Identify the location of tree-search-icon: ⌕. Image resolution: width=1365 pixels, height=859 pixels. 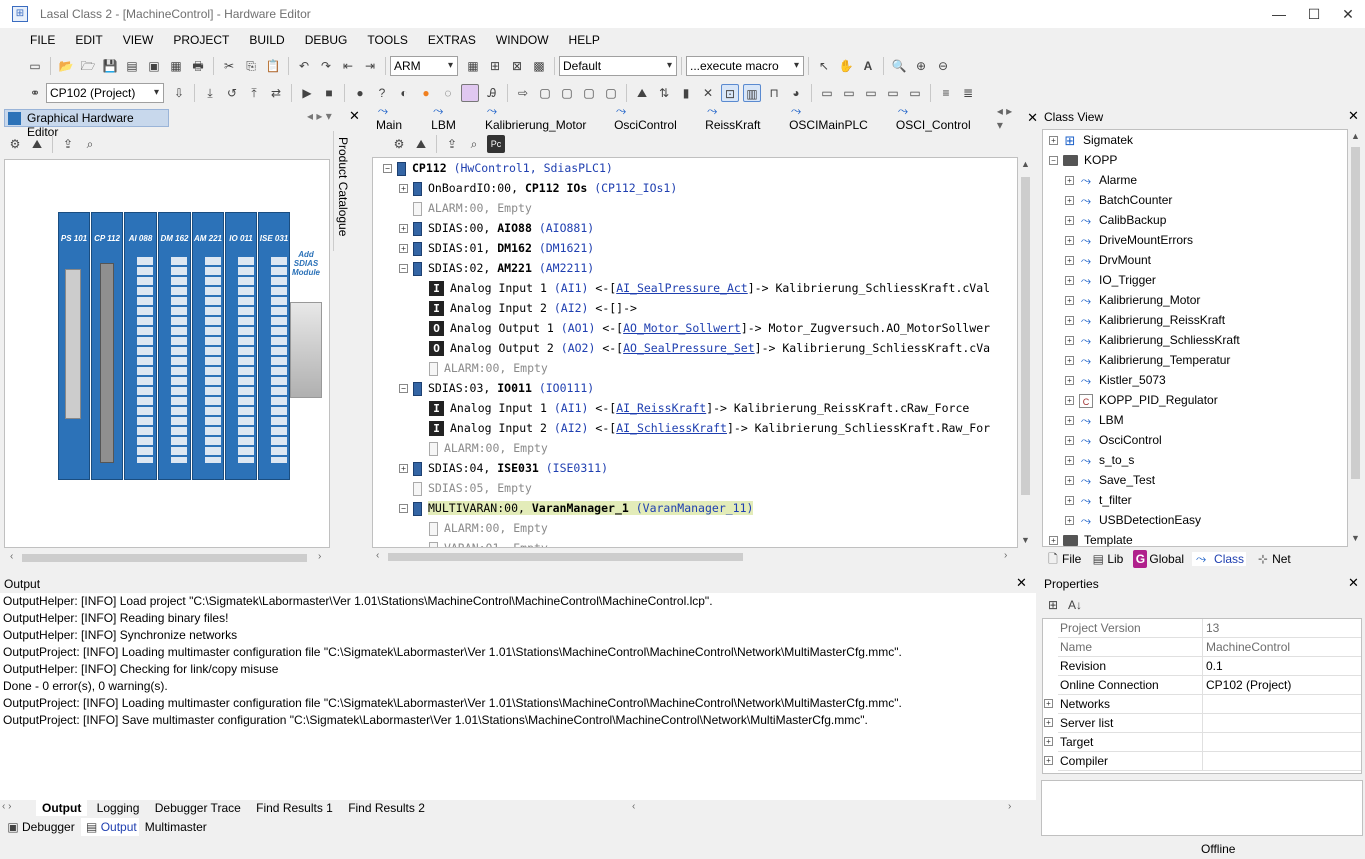
(474, 144).